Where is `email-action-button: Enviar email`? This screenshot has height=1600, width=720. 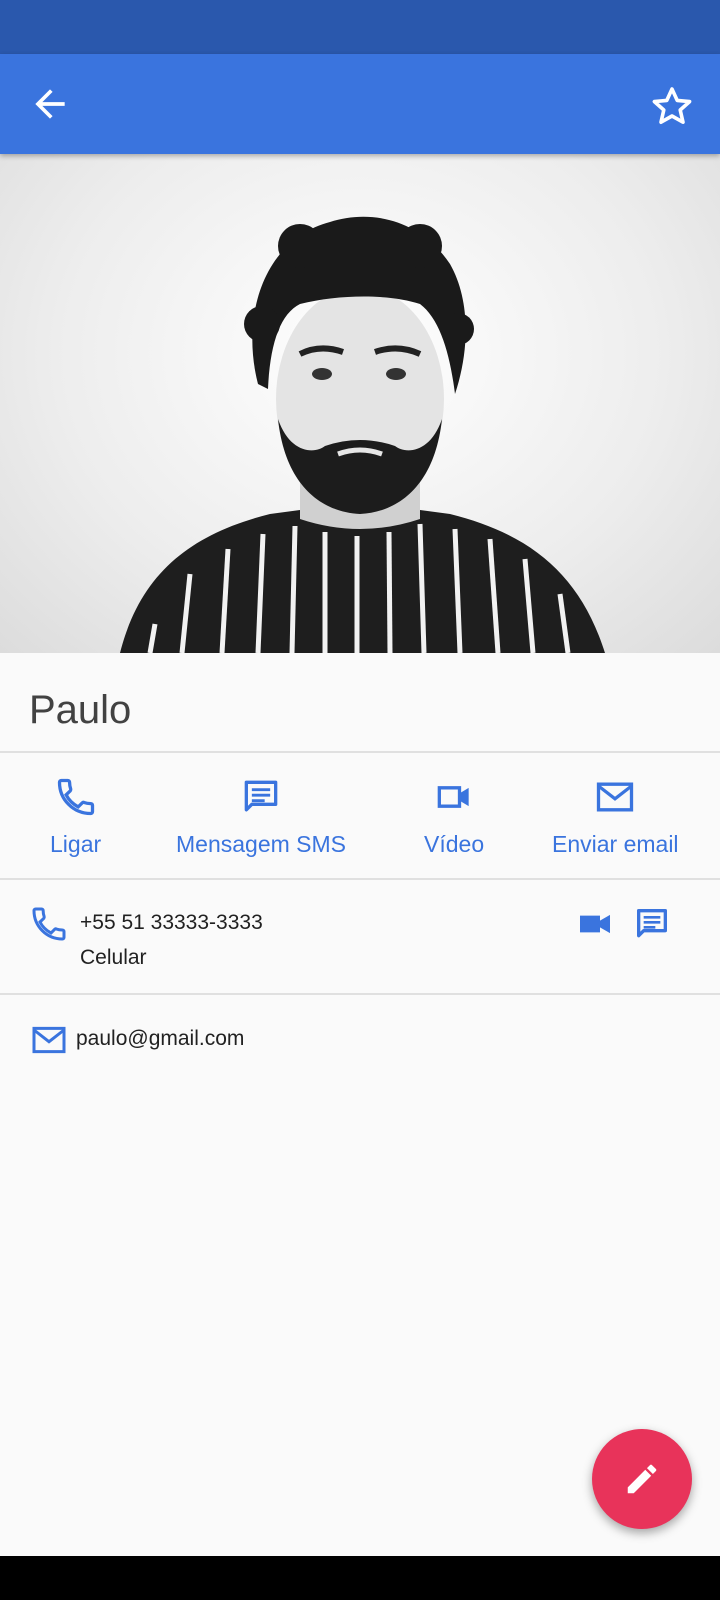
email-action-button: Enviar email is located at coordinates (615, 816).